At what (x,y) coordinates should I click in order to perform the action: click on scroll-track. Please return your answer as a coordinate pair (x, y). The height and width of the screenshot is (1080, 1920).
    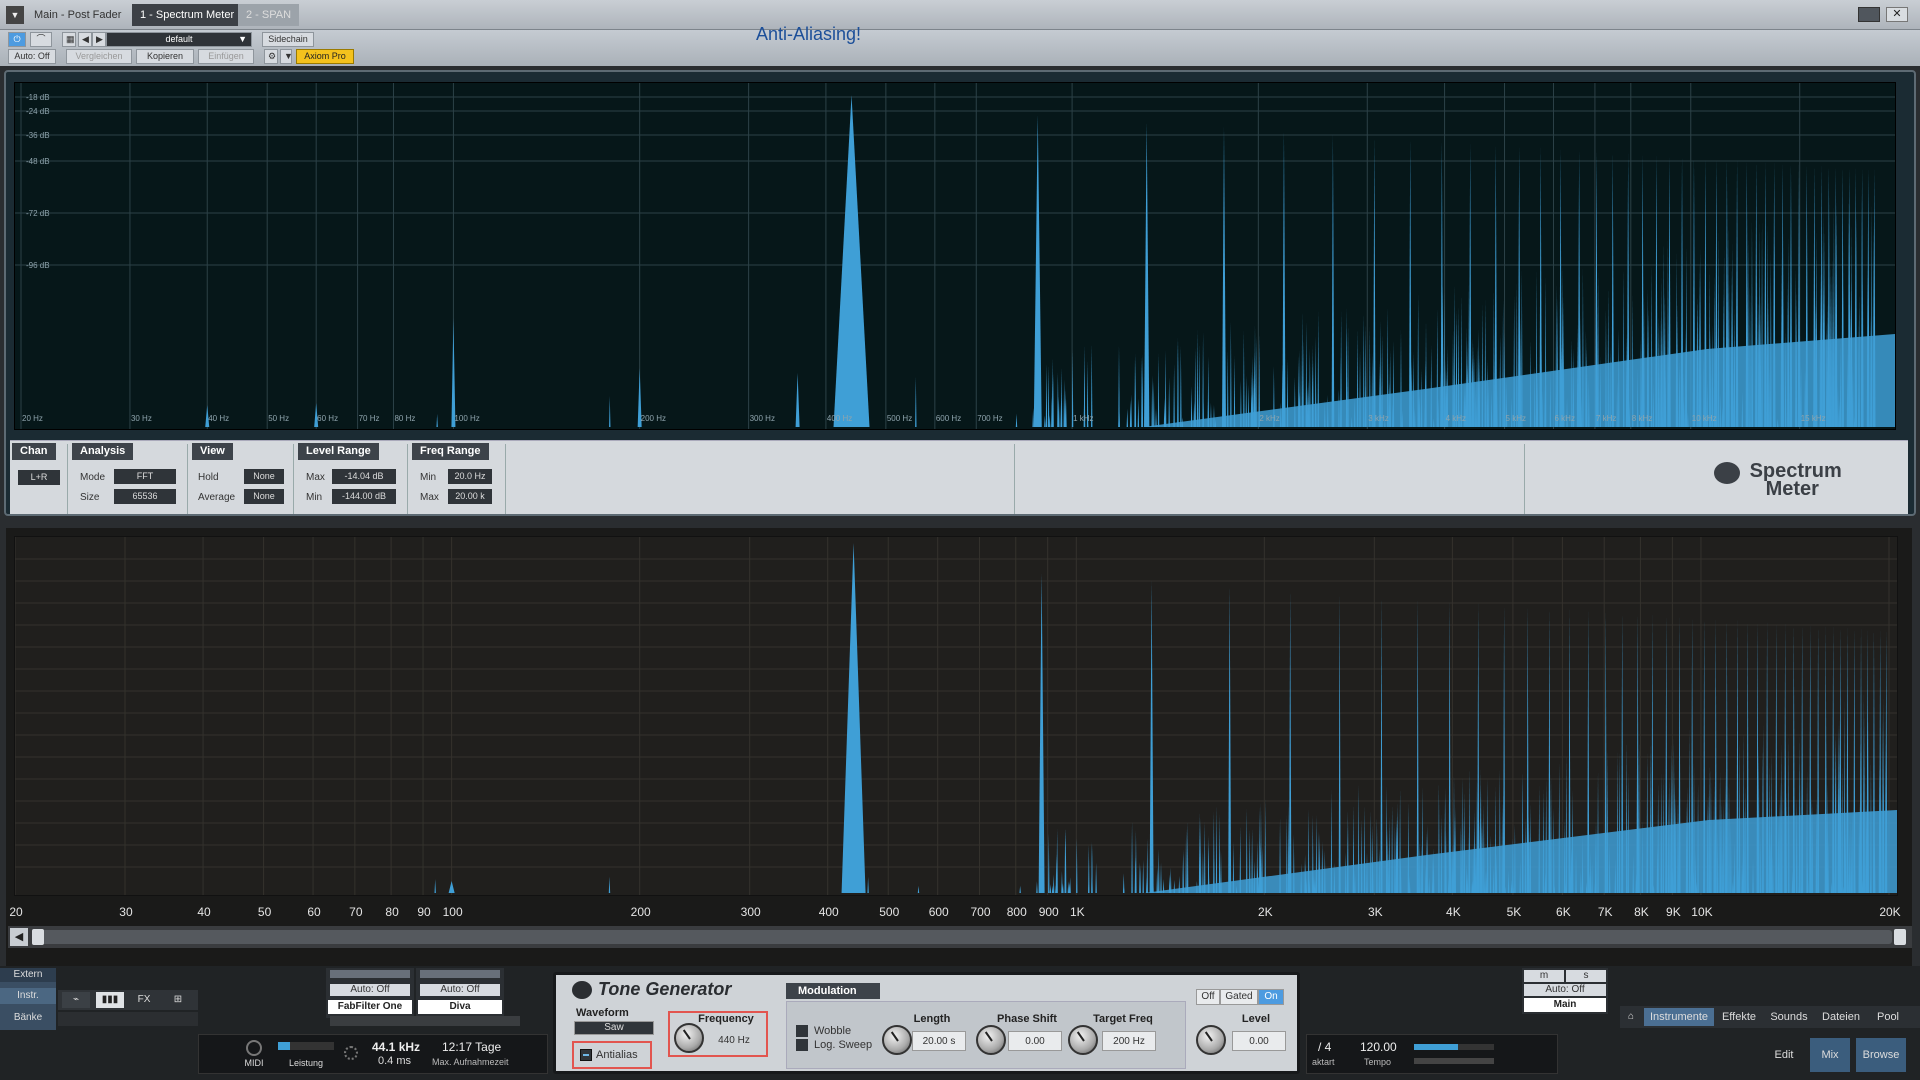
    Looking at the image, I should click on (962, 937).